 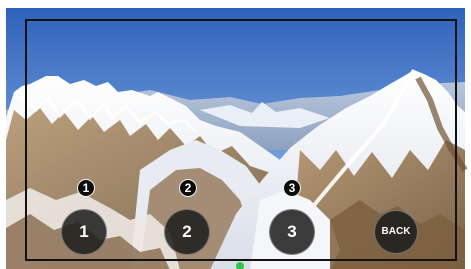 I want to click on marker-3-icon: 3, so click(x=292, y=188).